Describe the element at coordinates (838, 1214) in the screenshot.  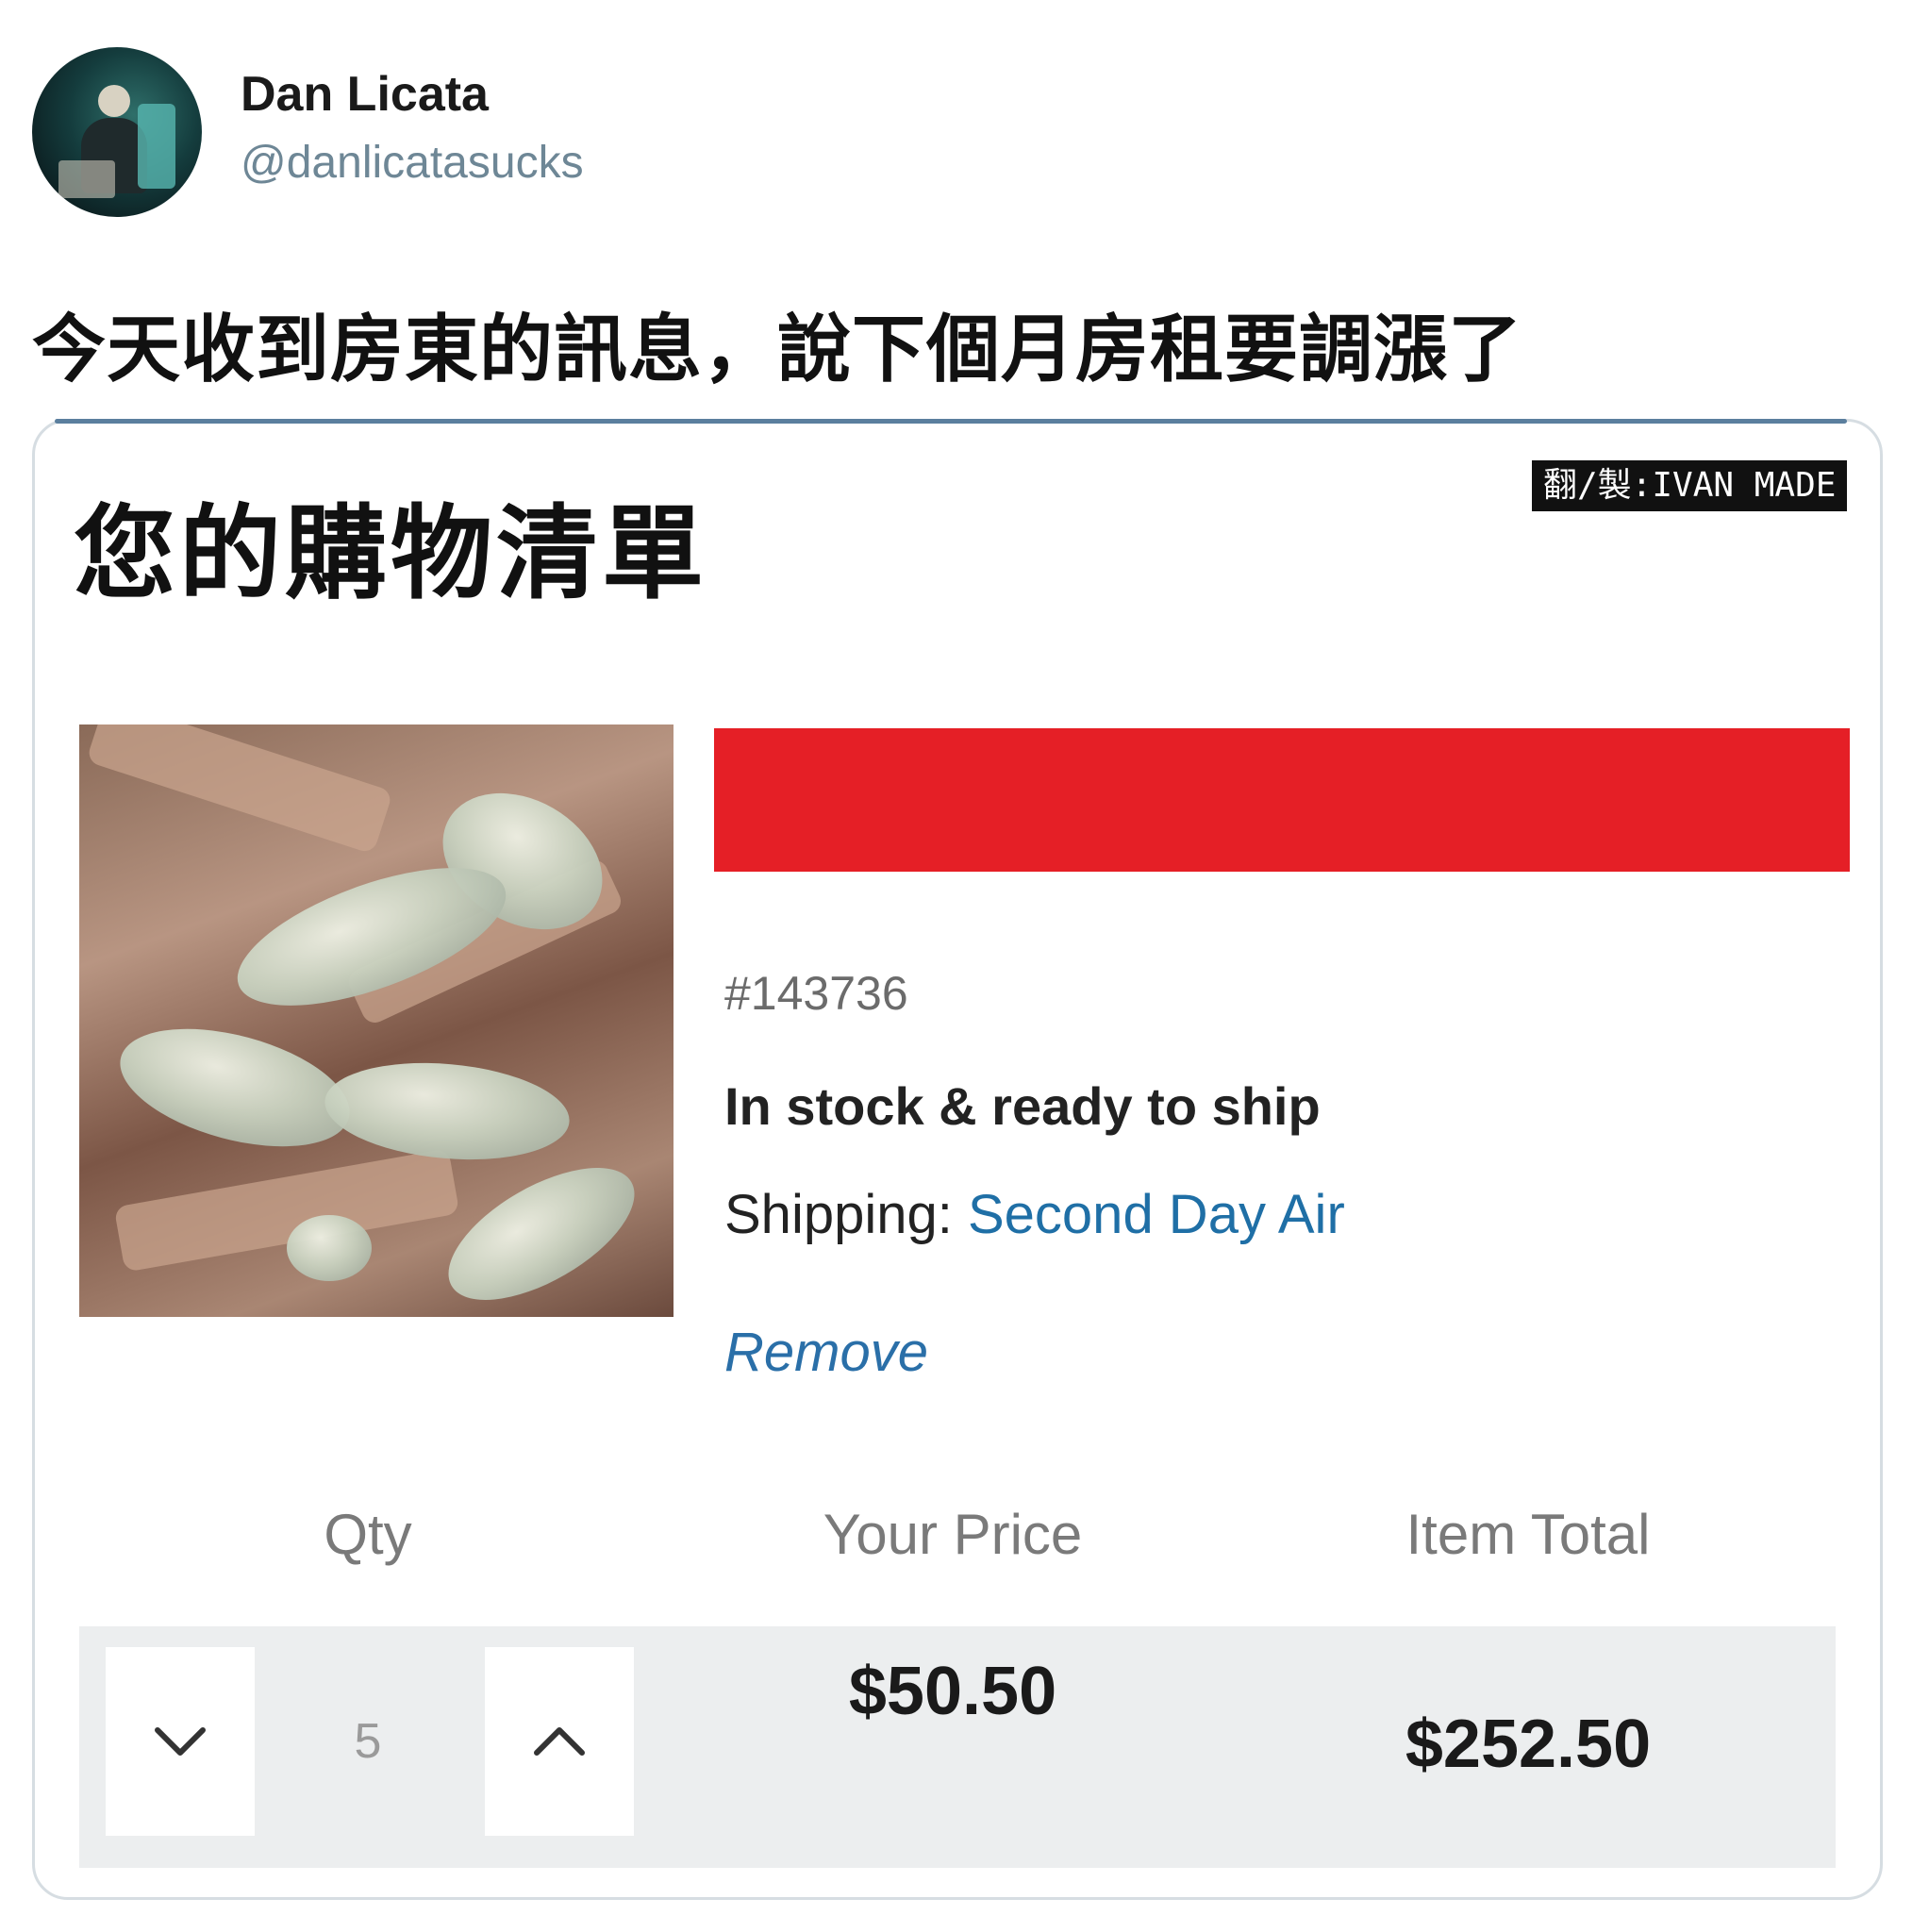
I see `shipping-label: Shipping:` at that location.